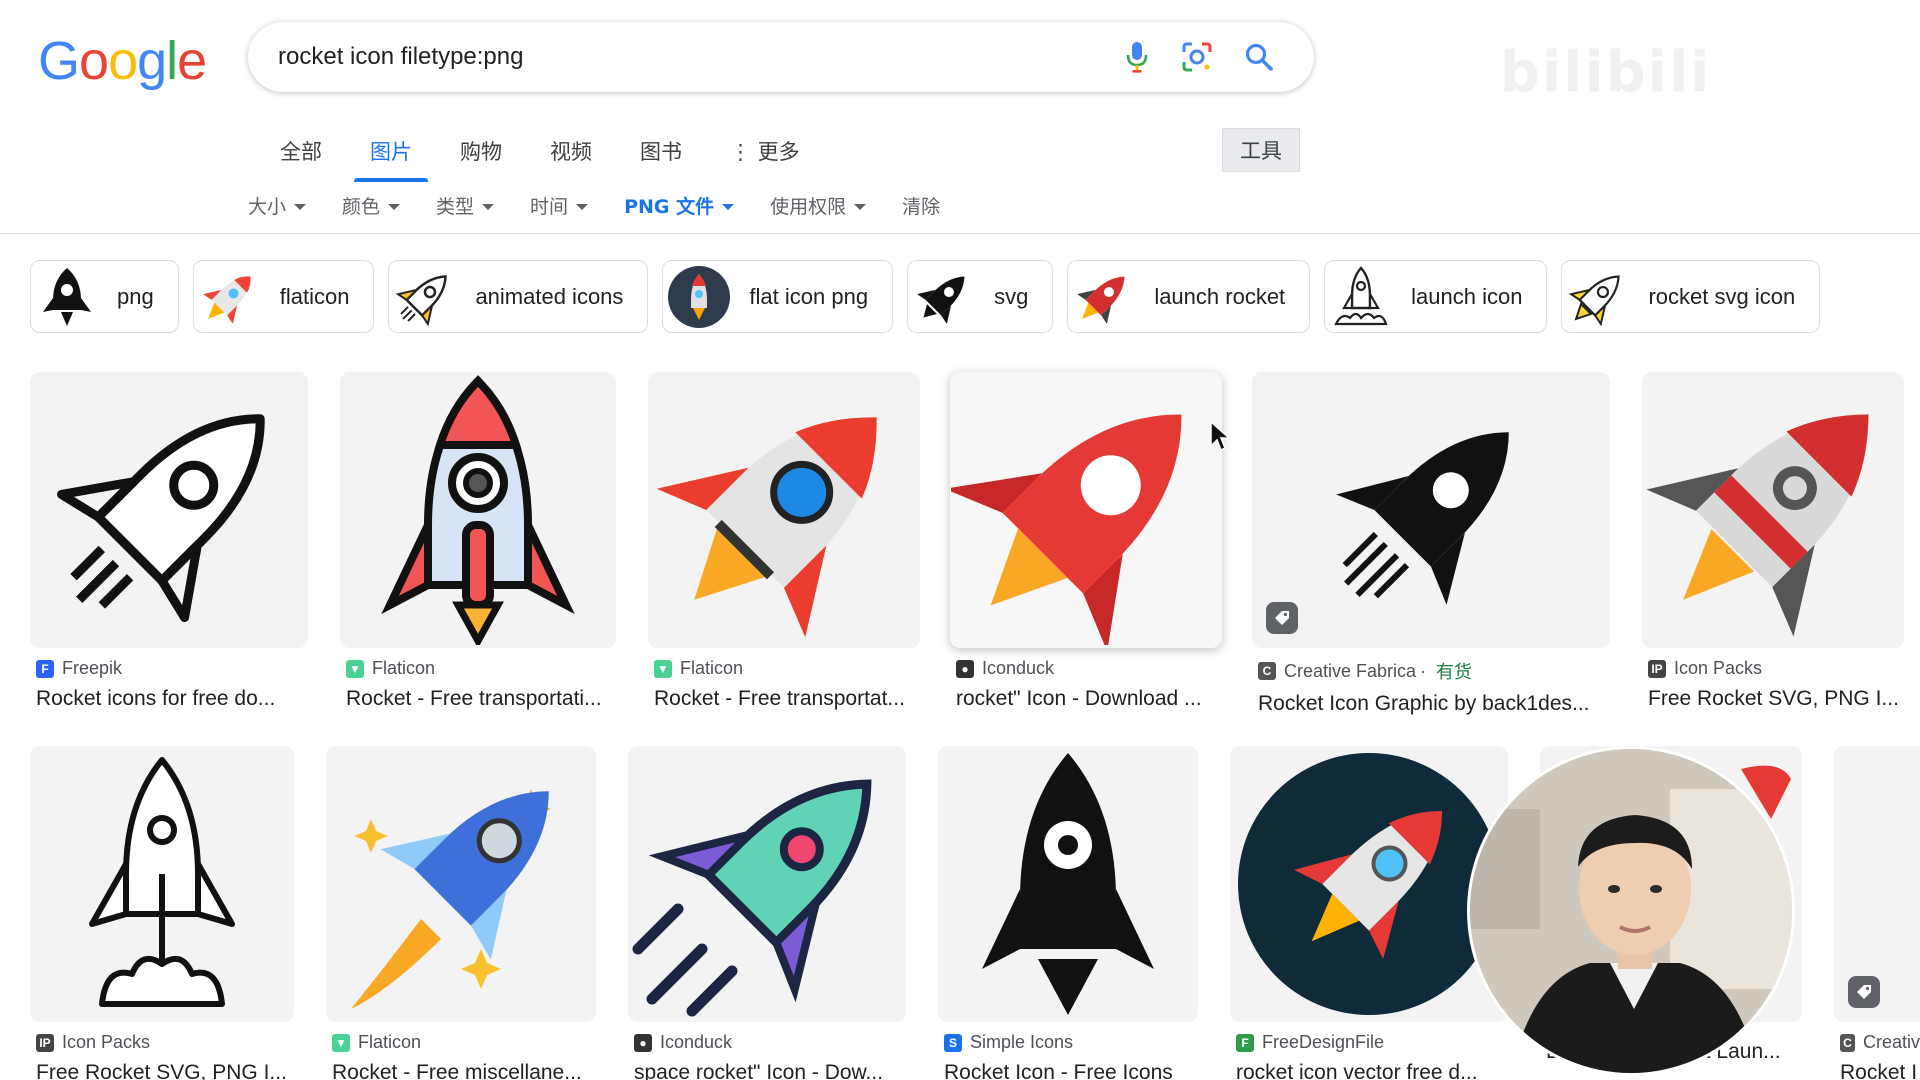  I want to click on microphone-icon, so click(1137, 57).